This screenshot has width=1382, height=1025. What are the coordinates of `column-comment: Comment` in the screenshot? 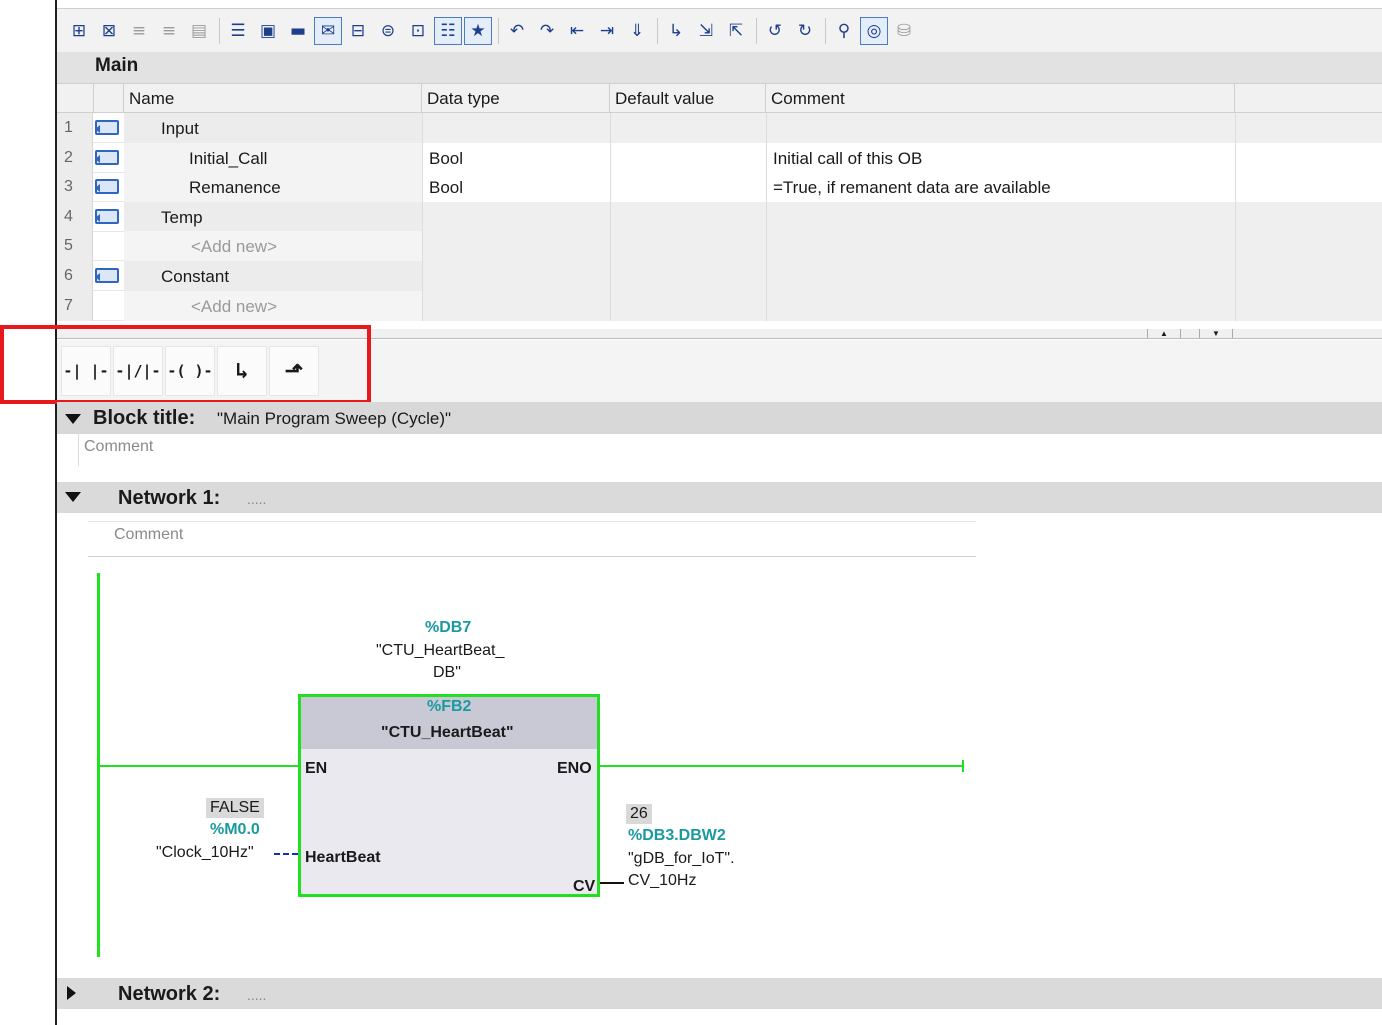 It's located at (1000, 98).